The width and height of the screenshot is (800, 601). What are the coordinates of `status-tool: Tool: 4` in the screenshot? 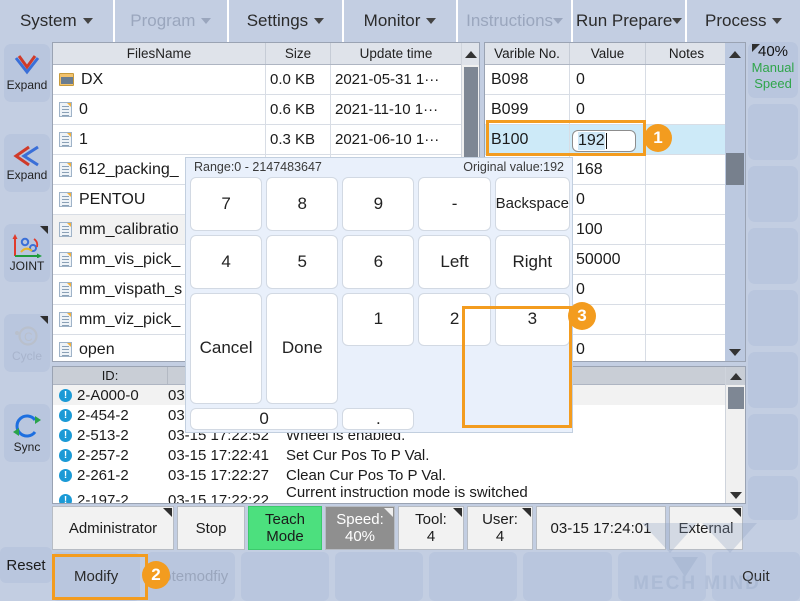 It's located at (431, 528).